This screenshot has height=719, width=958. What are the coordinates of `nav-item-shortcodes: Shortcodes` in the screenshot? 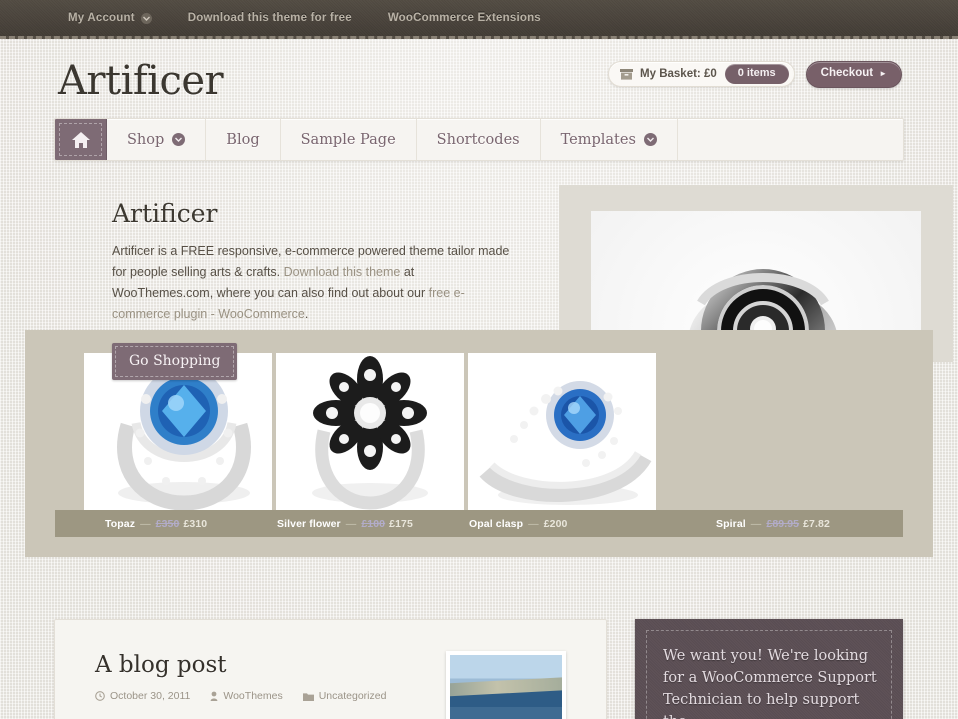 It's located at (479, 139).